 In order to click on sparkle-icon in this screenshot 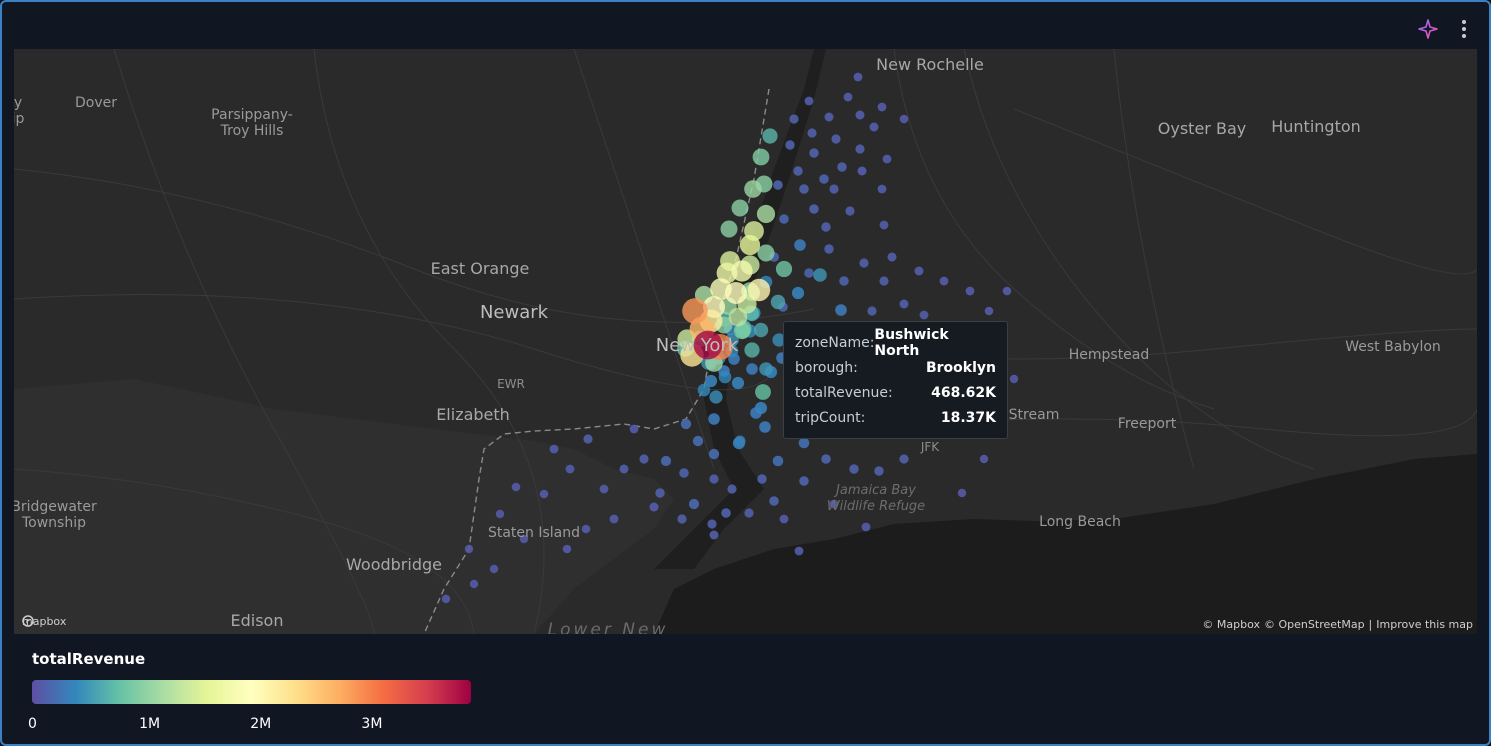, I will do `click(1428, 29)`.